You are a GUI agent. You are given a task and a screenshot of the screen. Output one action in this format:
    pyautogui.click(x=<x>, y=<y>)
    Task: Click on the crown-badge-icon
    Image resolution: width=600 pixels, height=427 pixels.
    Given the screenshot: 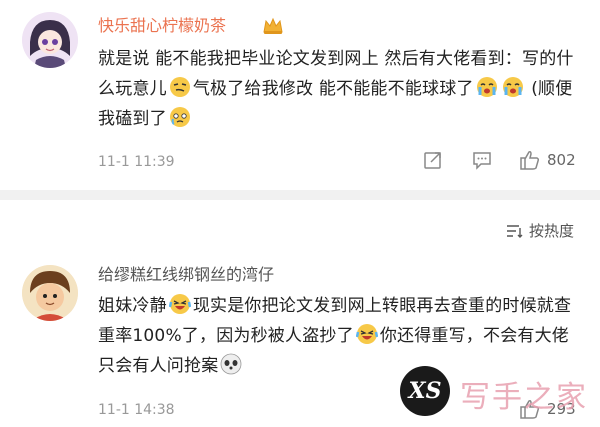 What is the action you would take?
    pyautogui.click(x=273, y=26)
    